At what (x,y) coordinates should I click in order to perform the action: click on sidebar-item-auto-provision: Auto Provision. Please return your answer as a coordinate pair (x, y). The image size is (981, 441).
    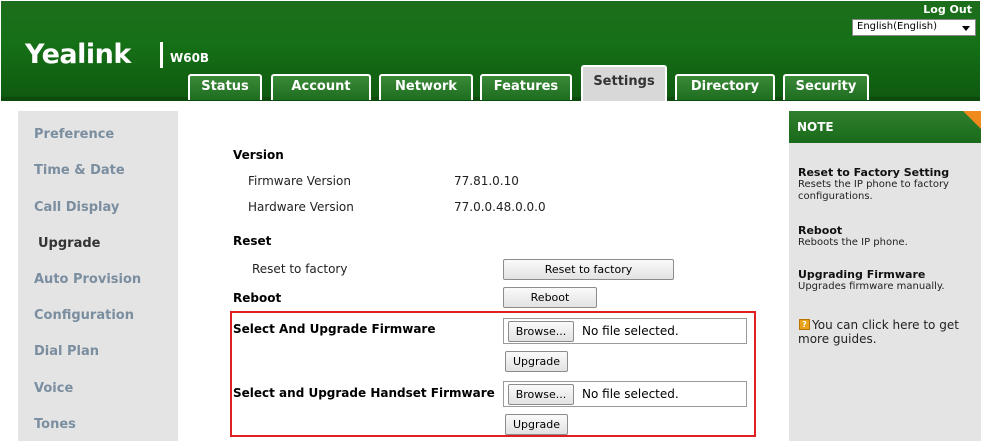
    Looking at the image, I should click on (87, 279).